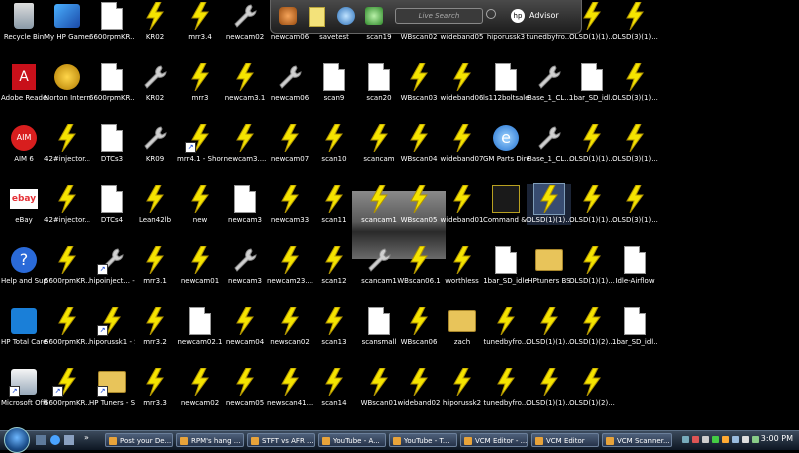 This screenshot has width=799, height=453. What do you see at coordinates (290, 326) in the screenshot?
I see `desktop-icon: newscan02` at bounding box center [290, 326].